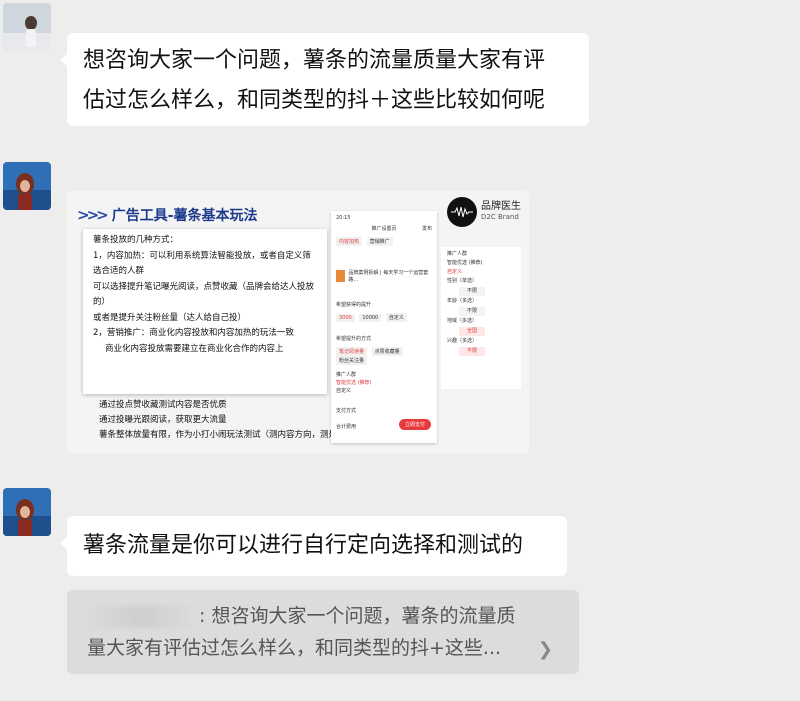 This screenshot has height=701, width=800. I want to click on phone-option: 3000, so click(345, 318).